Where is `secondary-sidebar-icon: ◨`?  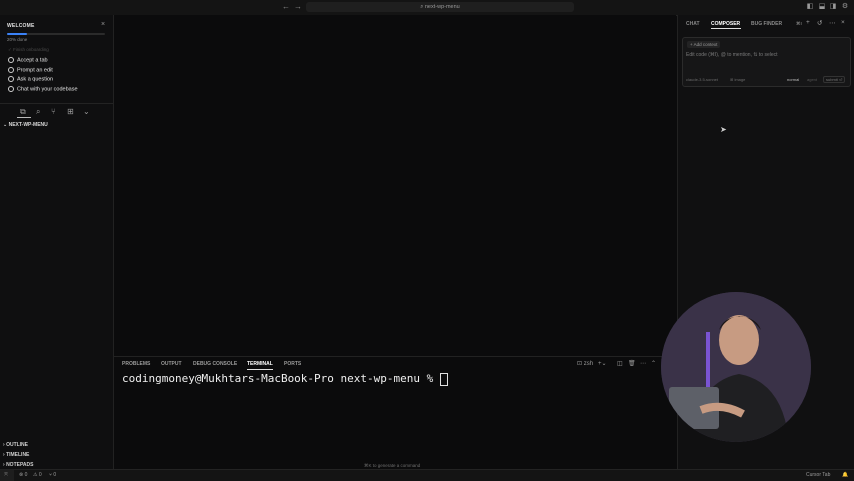
secondary-sidebar-icon: ◨ is located at coordinates (833, 7).